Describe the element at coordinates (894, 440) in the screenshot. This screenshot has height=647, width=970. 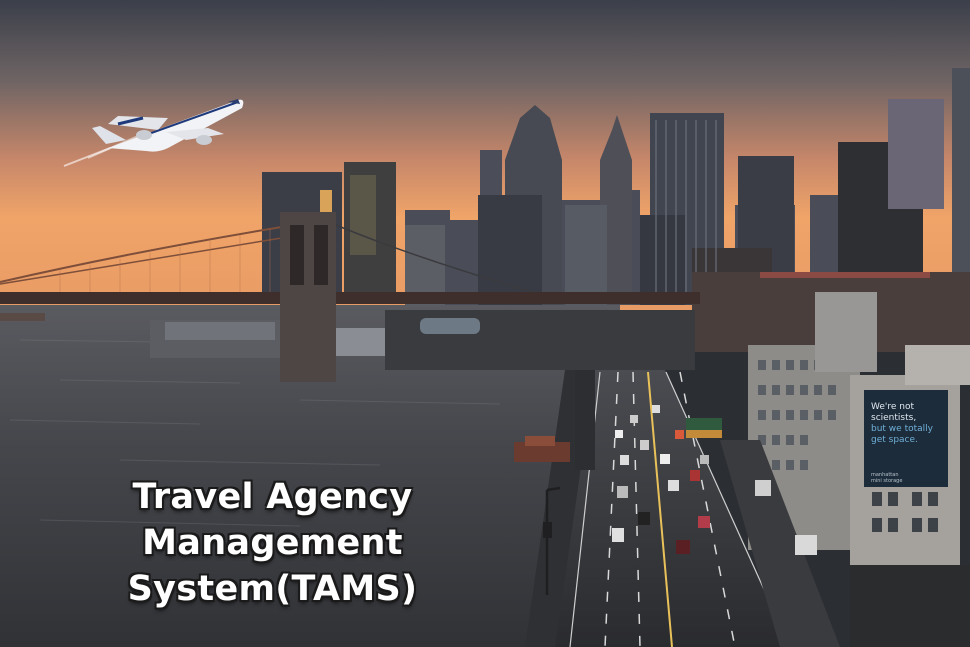
I see `billboard-line4: get space.` at that location.